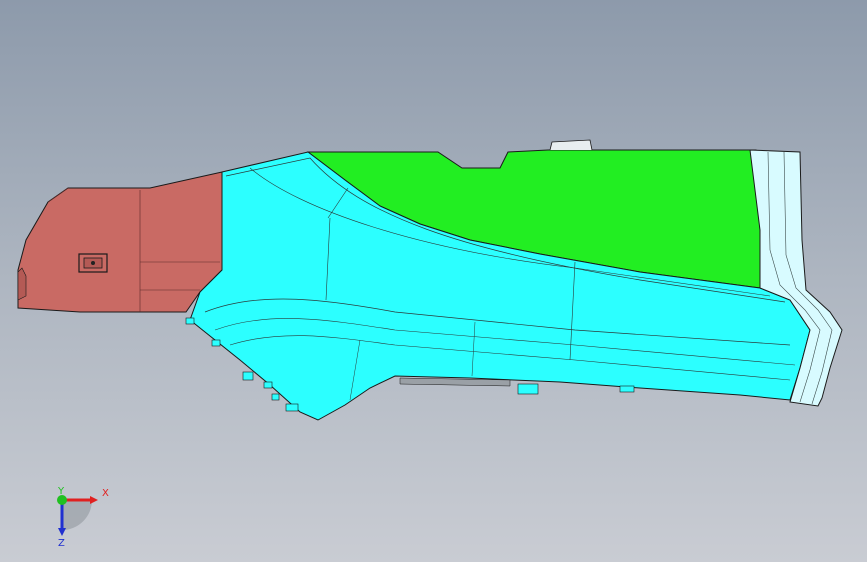 The image size is (867, 562). Describe the element at coordinates (120, 242) in the screenshot. I see `dark-red-part` at that location.